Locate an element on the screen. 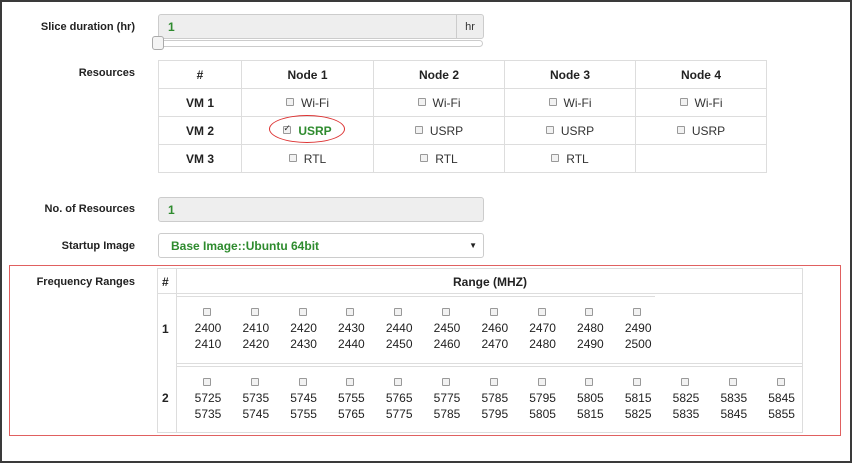 Image resolution: width=852 pixels, height=463 pixels. vm-label: VM 3 is located at coordinates (200, 158).